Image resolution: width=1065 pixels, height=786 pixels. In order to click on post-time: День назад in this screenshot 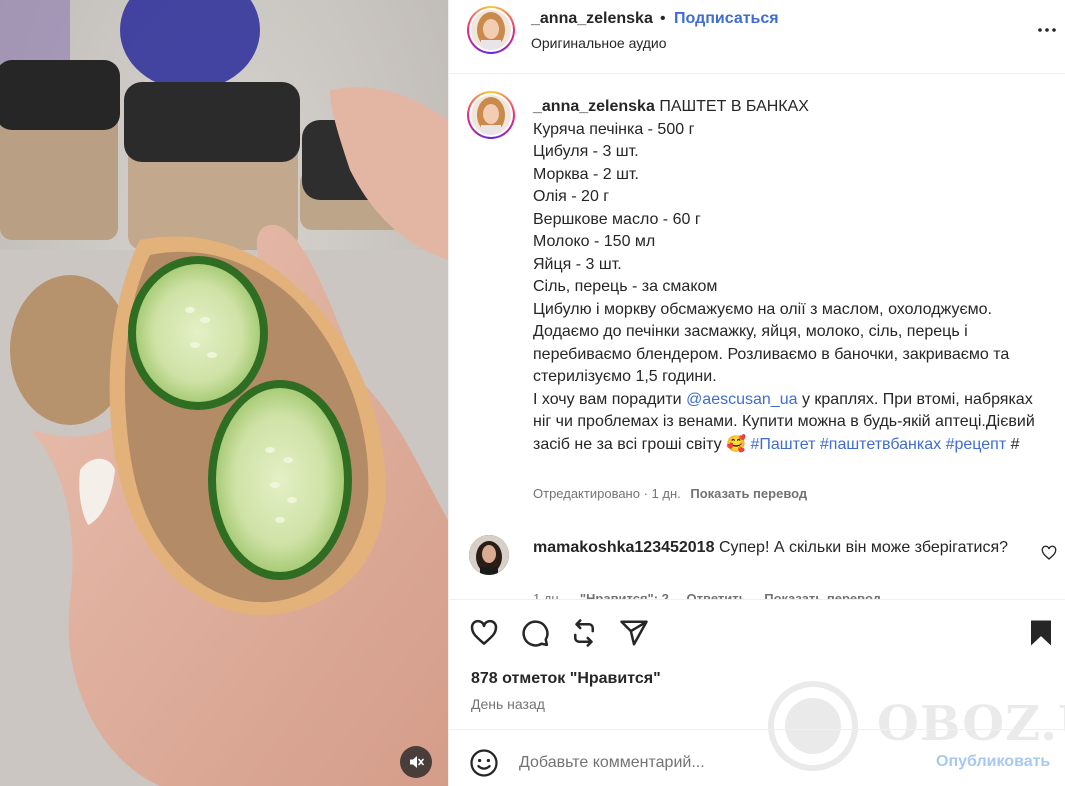, I will do `click(508, 704)`.